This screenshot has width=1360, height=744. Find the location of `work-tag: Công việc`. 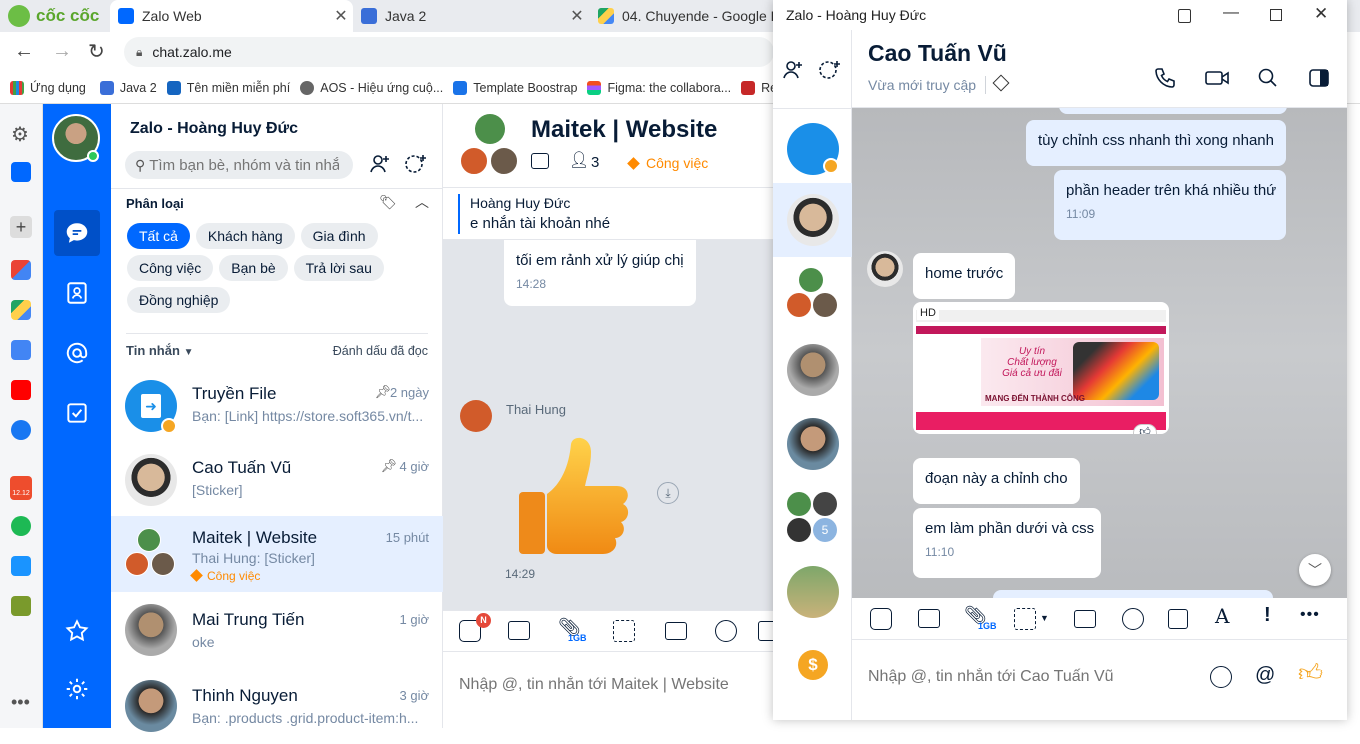

work-tag: Công việc is located at coordinates (667, 163).